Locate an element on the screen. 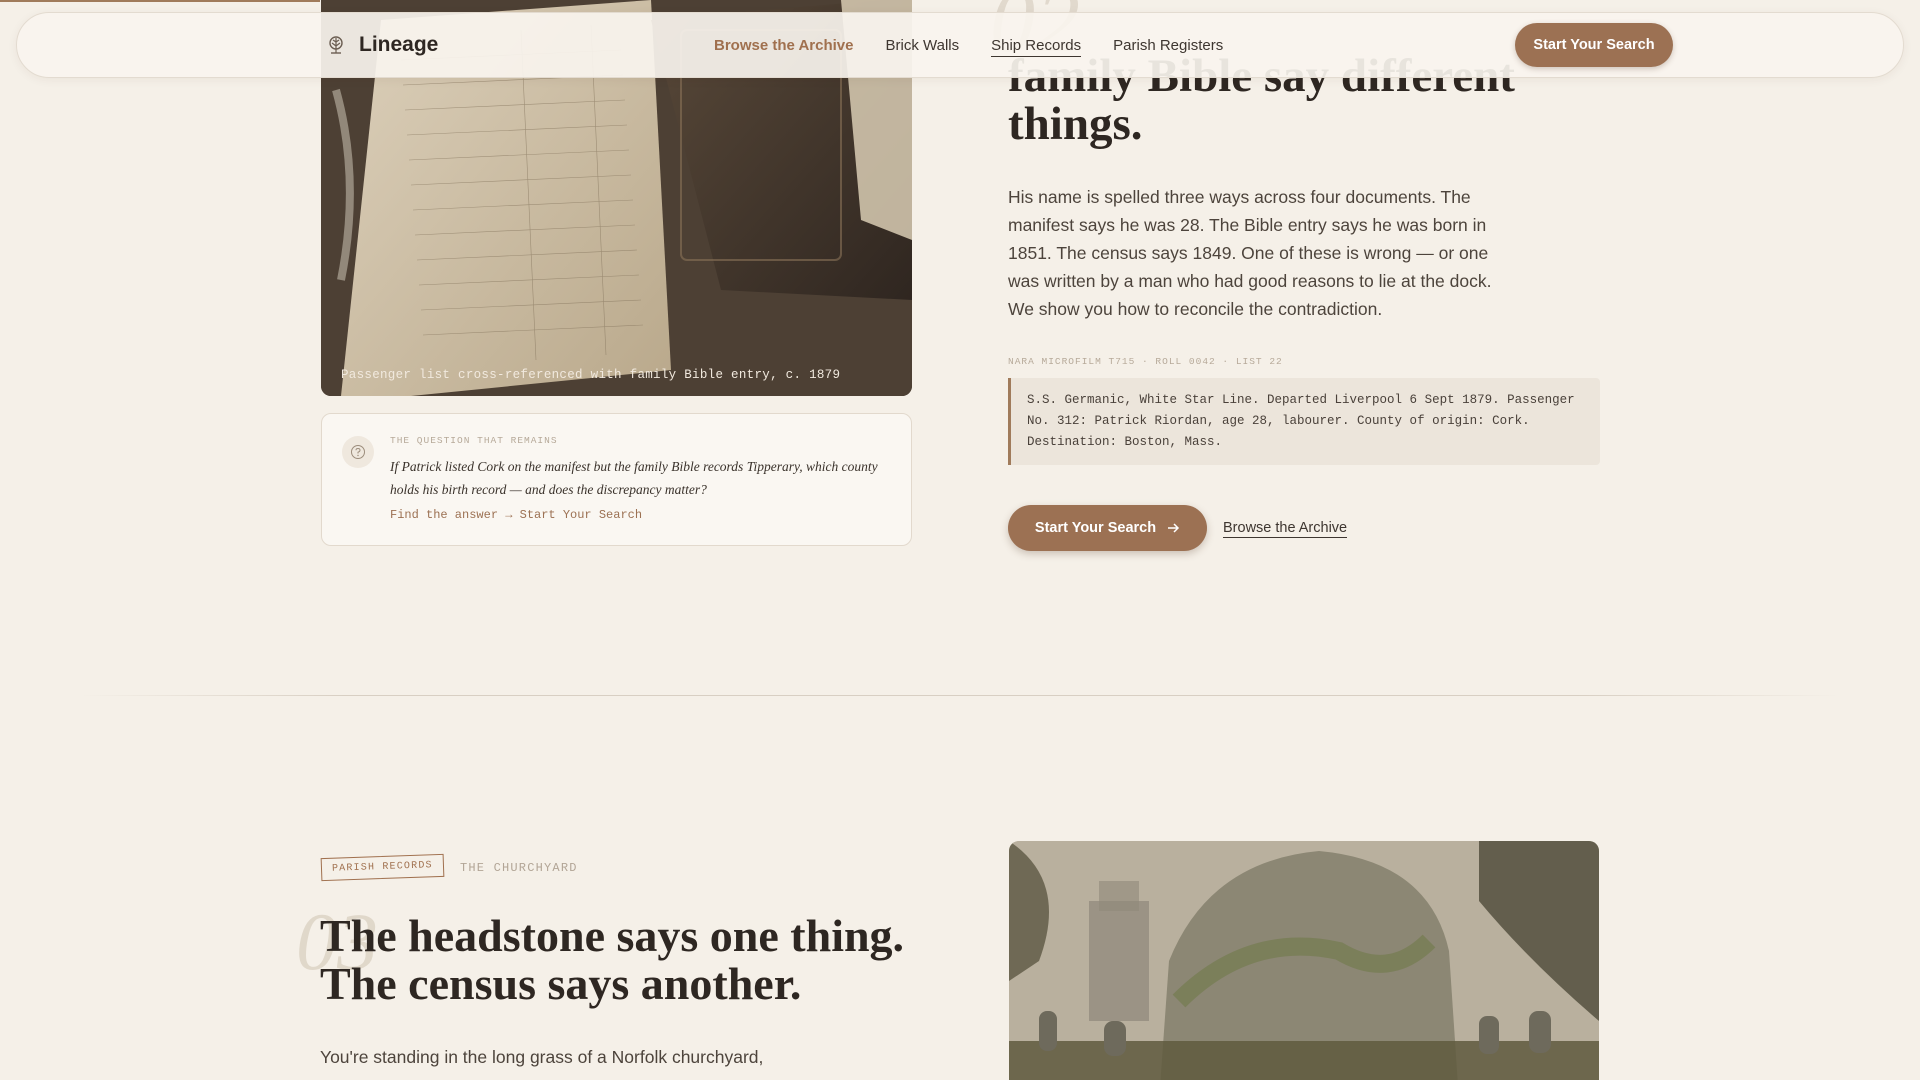 The width and height of the screenshot is (1920, 1080). parish-records-tag: PARISH RECORDS is located at coordinates (382, 867).